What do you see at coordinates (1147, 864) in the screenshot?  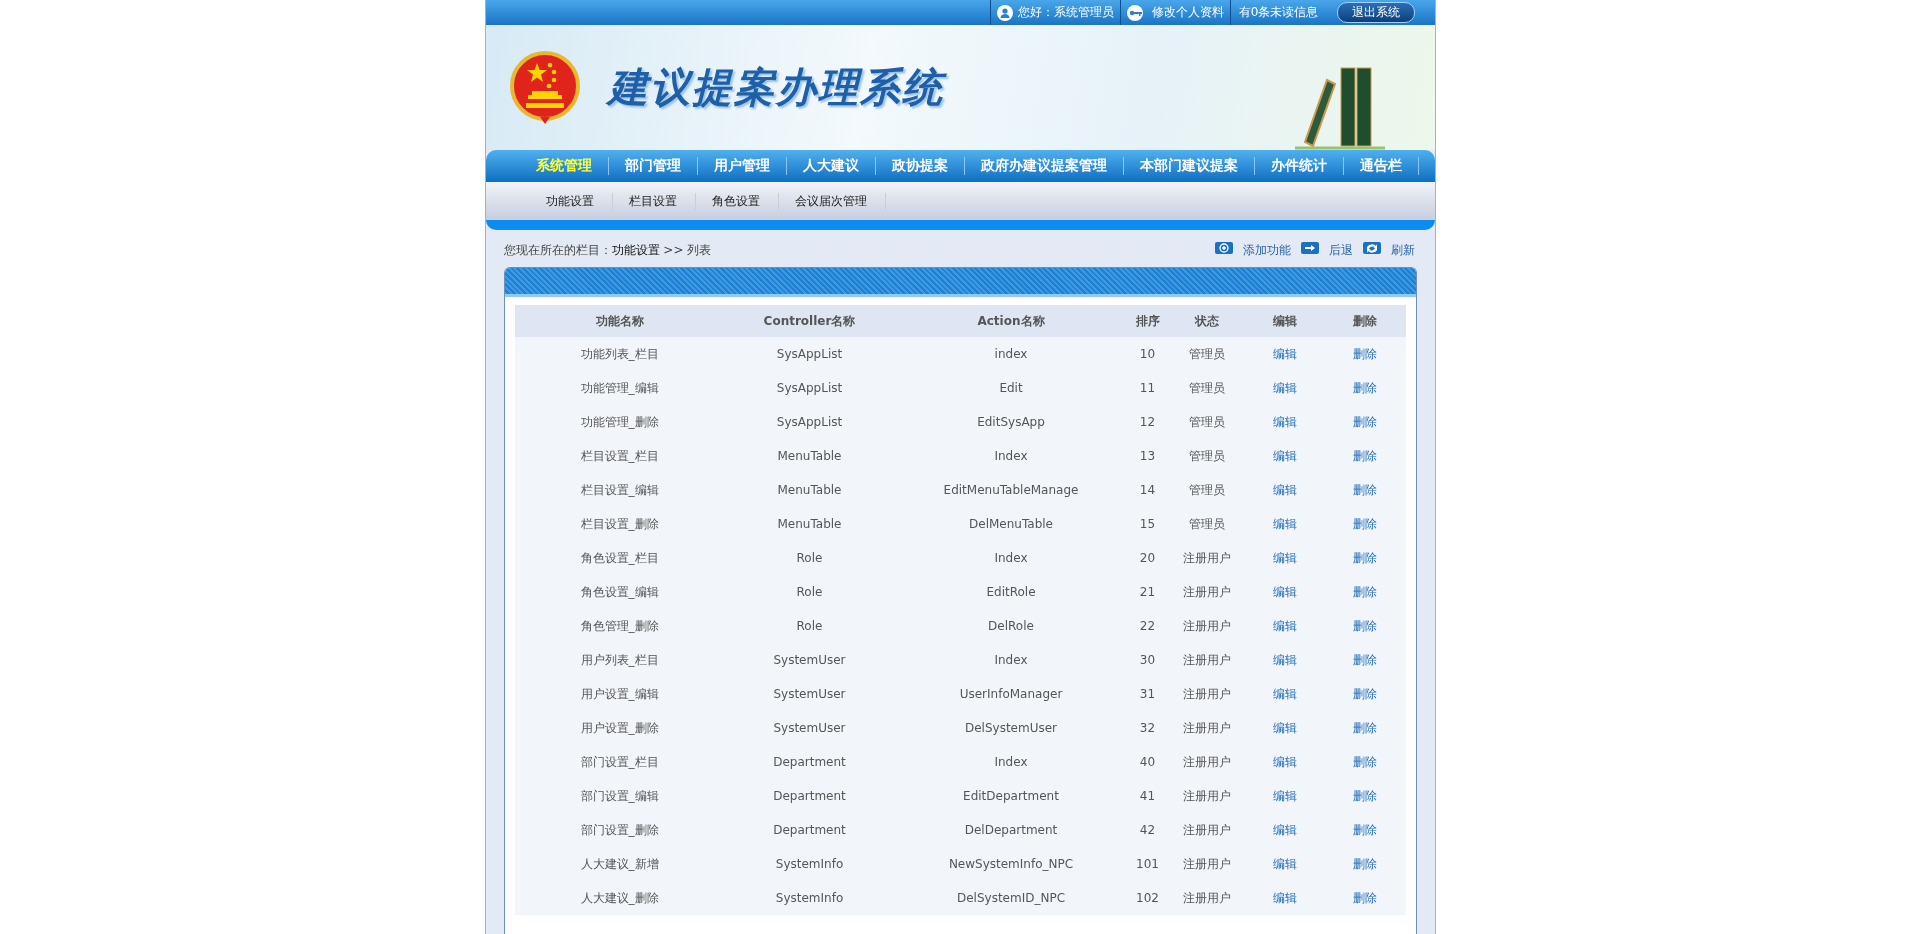 I see `table-cell: 101` at bounding box center [1147, 864].